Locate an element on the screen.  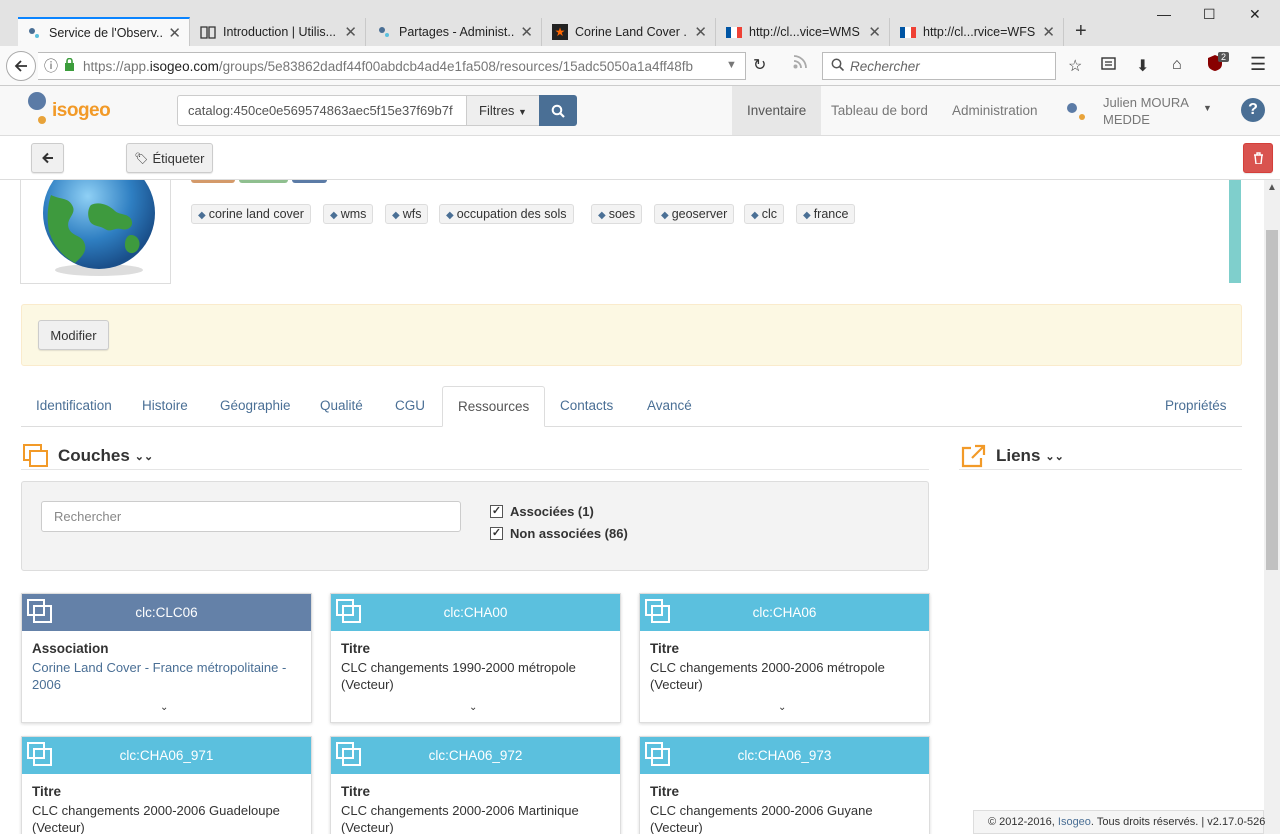
french-flag-icon is located at coordinates (908, 32).